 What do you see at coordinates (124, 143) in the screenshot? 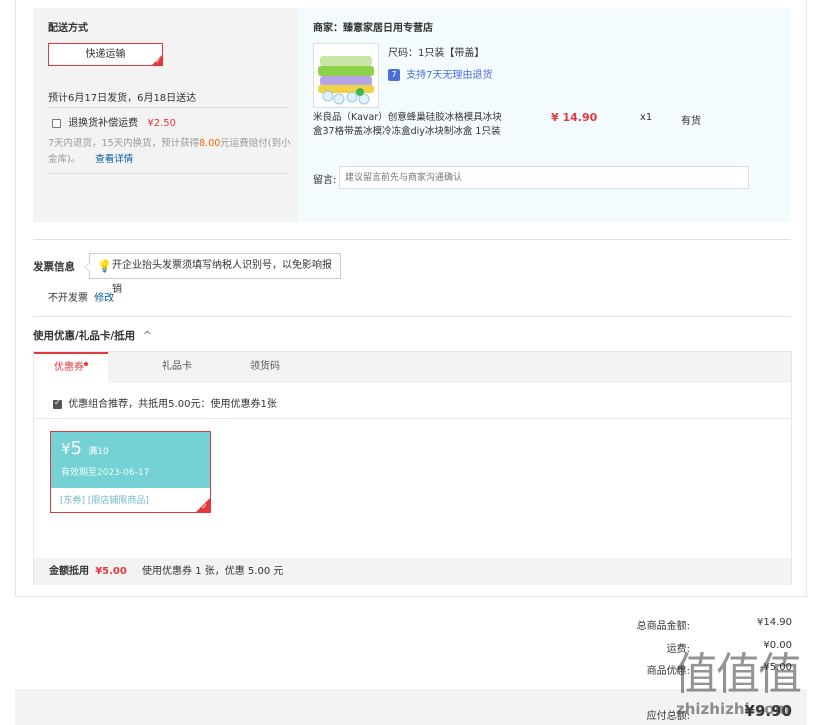
I see `insurance-desc-prefix: 7天内退货，15天内换货，预计获得` at bounding box center [124, 143].